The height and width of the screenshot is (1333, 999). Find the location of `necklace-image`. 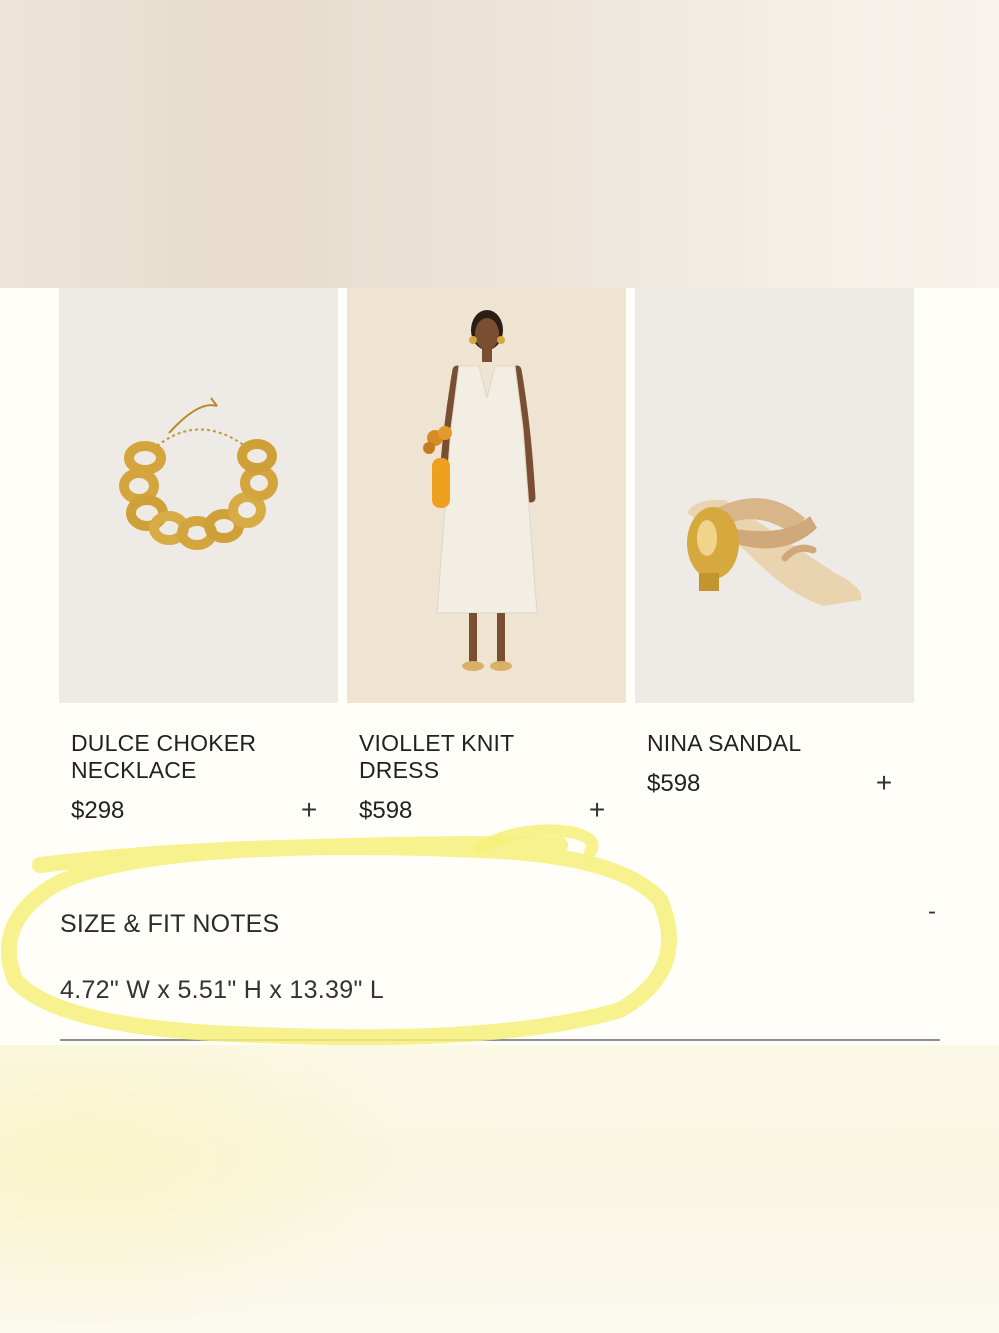

necklace-image is located at coordinates (198, 495).